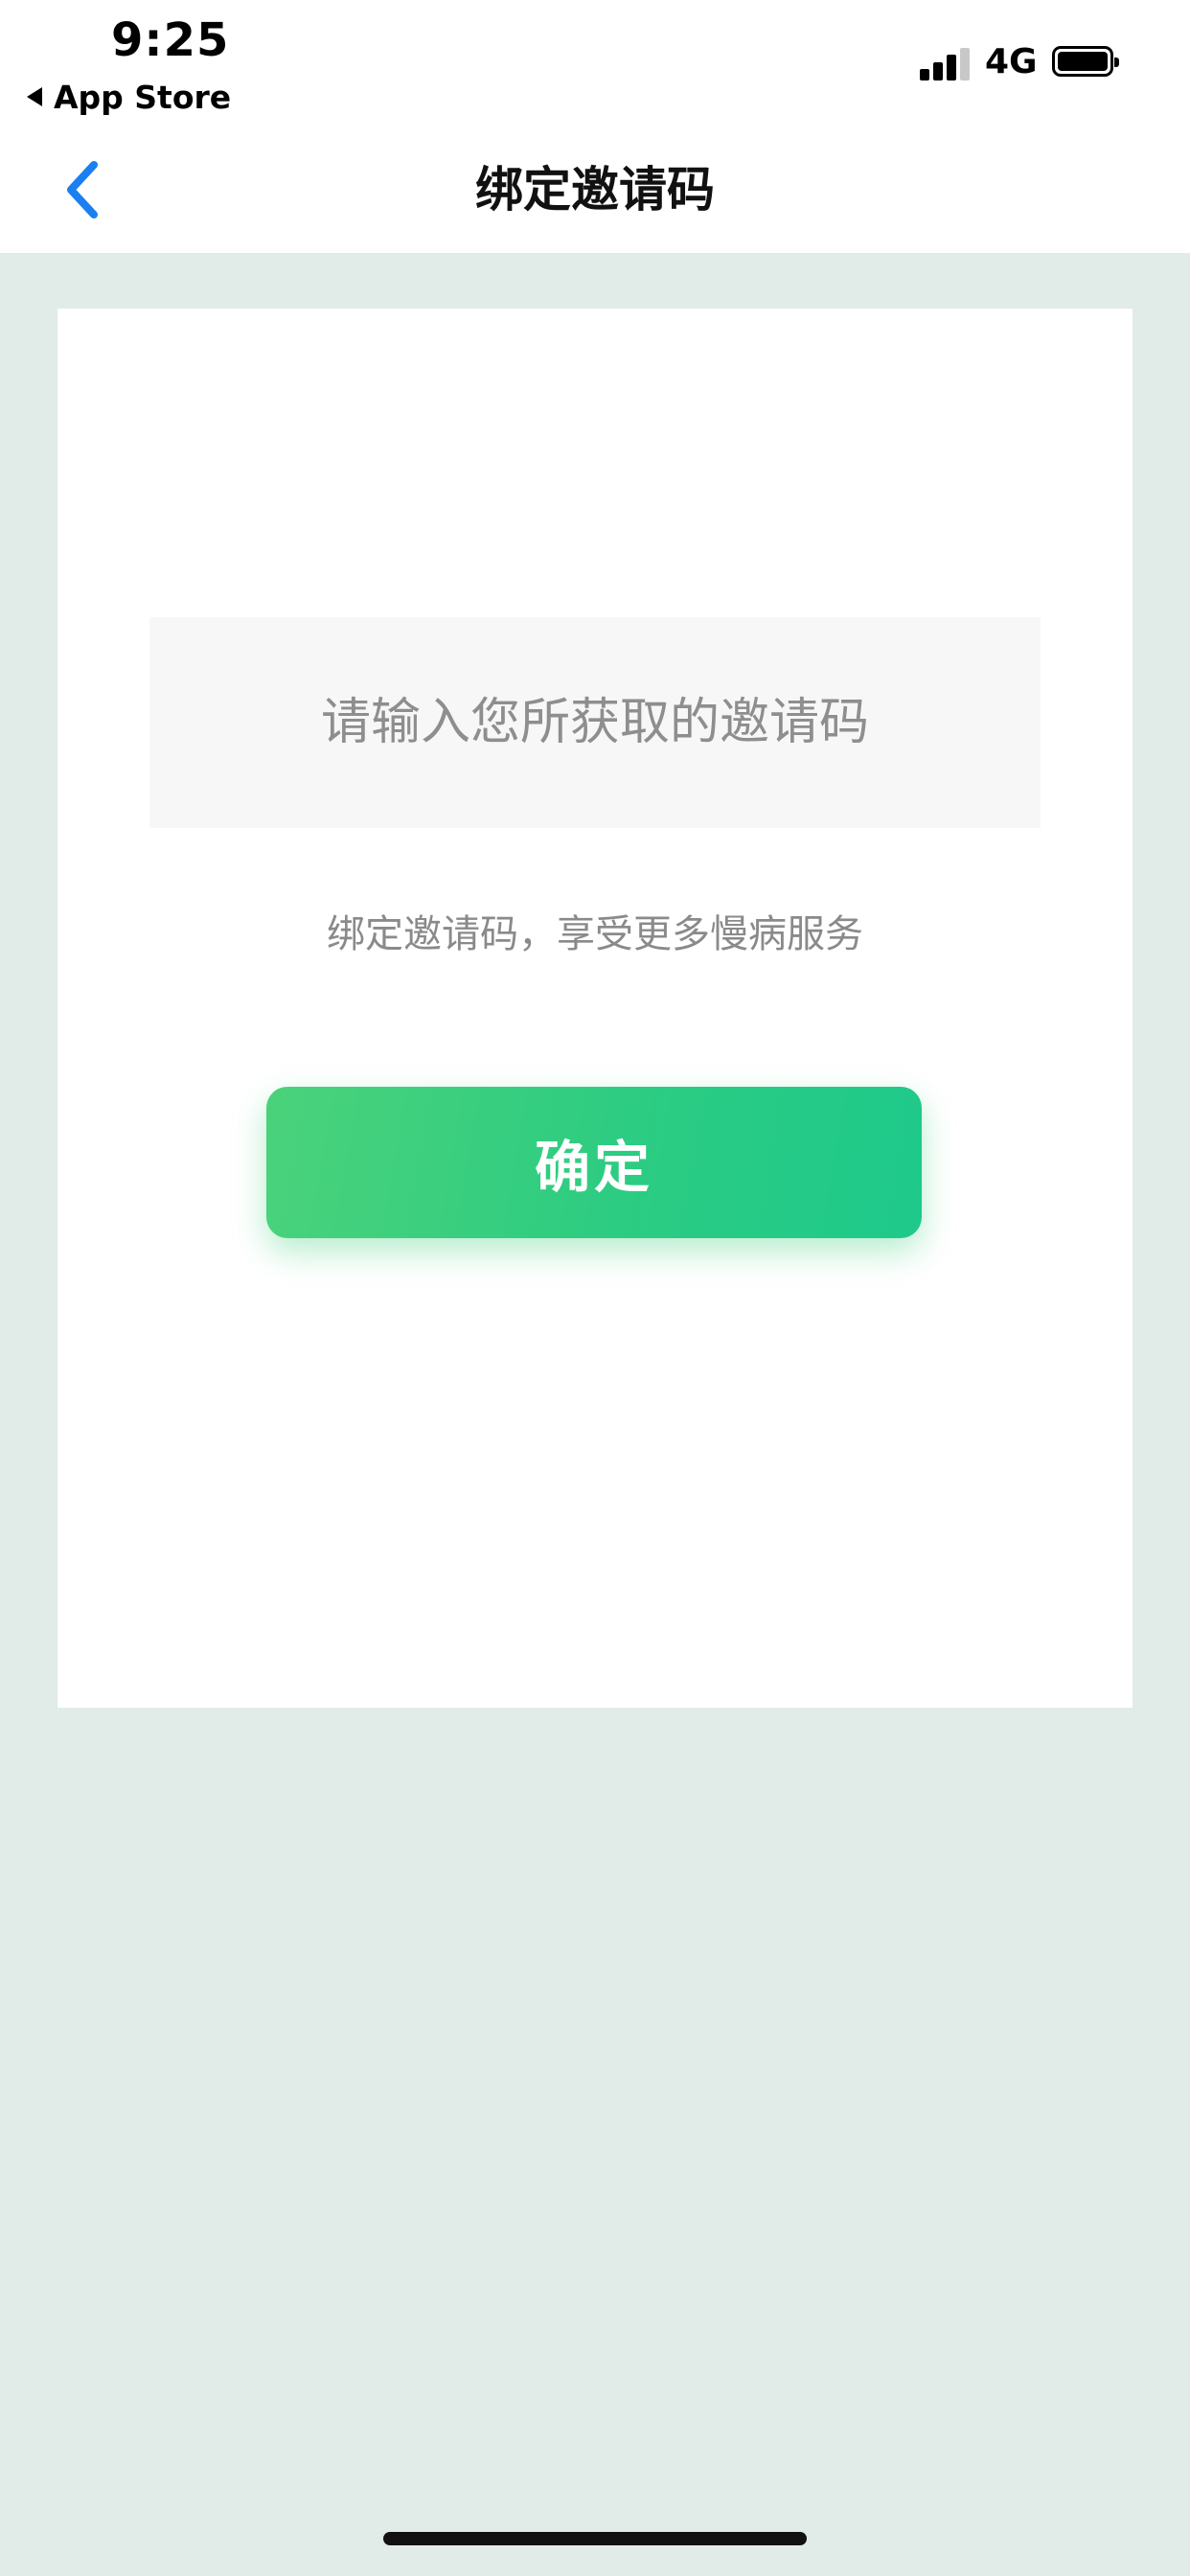 Image resolution: width=1190 pixels, height=2576 pixels. What do you see at coordinates (595, 2538) in the screenshot?
I see `home-indicator` at bounding box center [595, 2538].